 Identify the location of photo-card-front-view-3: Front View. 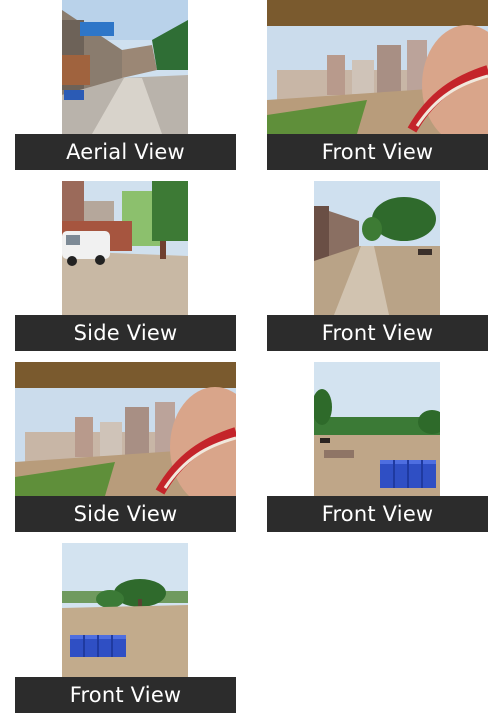
(377, 447).